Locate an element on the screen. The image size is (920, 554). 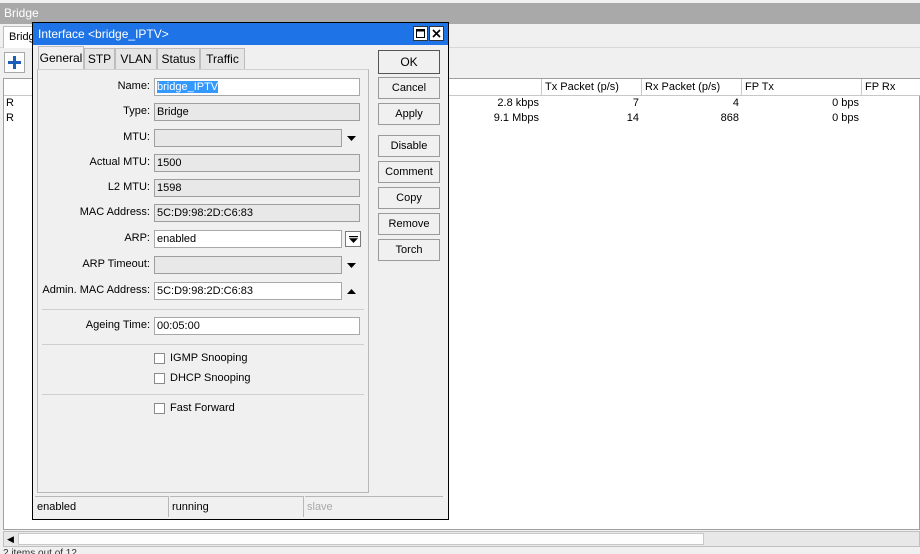
igmp-snooping-row: IGMP Snooping is located at coordinates (200, 358).